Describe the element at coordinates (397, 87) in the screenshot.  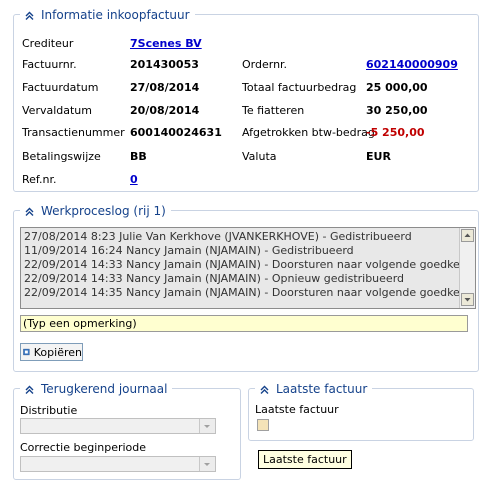
I see `total-amount-value: 25 000,00` at that location.